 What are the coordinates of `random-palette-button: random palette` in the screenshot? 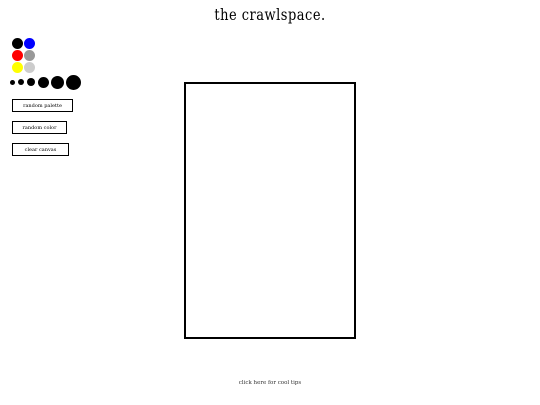 It's located at (42, 105).